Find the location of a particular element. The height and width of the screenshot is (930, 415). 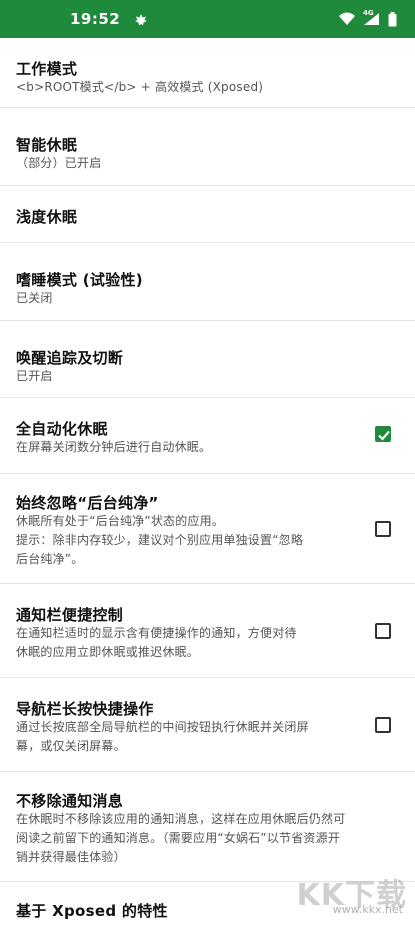

setting-title: 嗜睡模式 (试验性) is located at coordinates (79, 280).